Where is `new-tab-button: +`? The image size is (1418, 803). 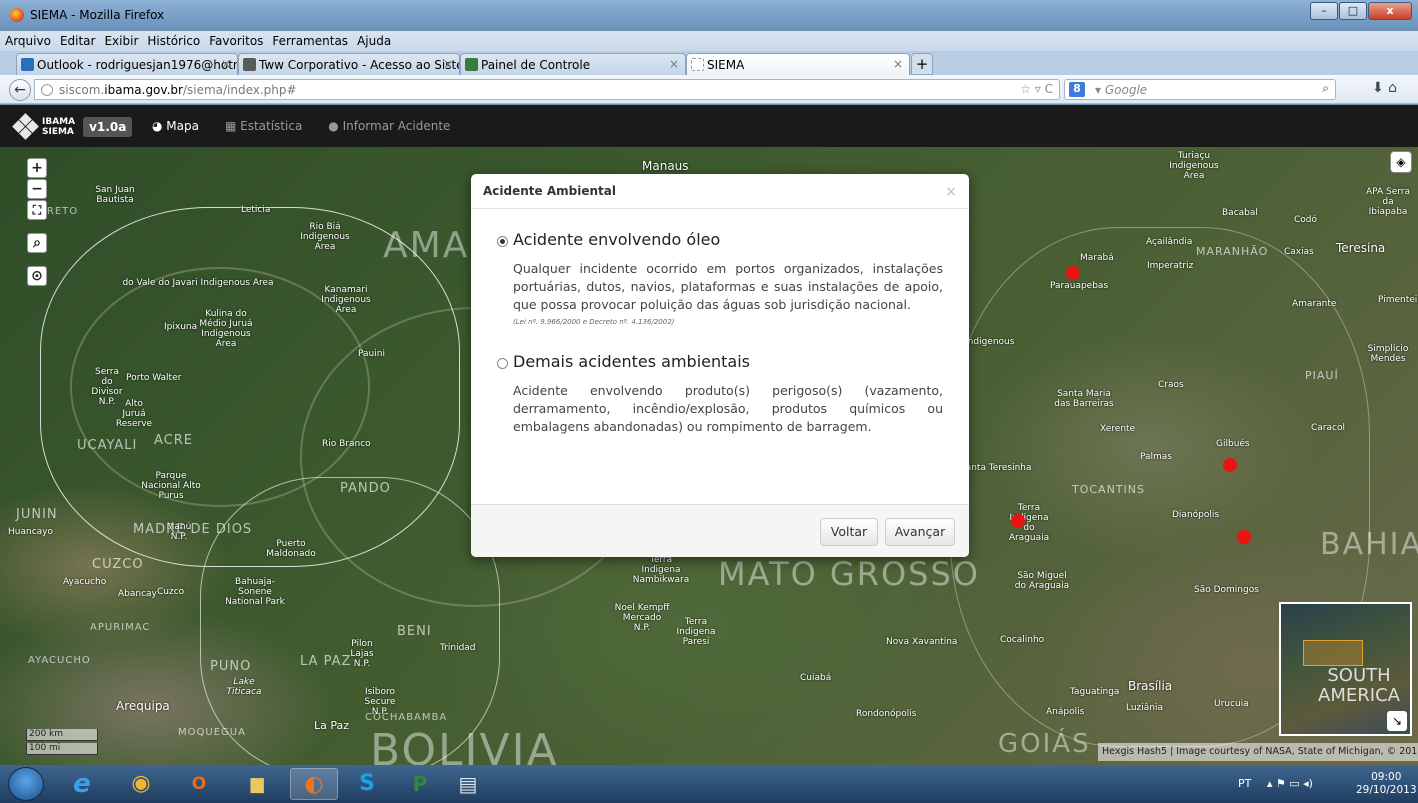 new-tab-button: + is located at coordinates (922, 64).